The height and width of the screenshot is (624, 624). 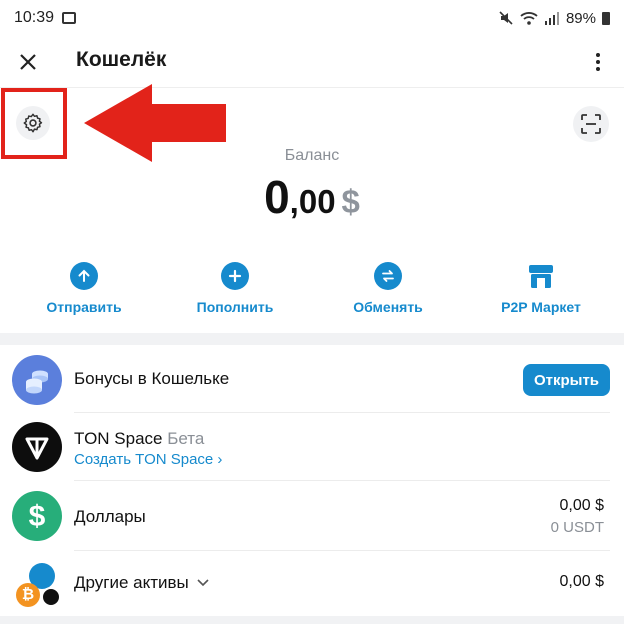 I want to click on dollars-title: Доллары, so click(x=110, y=516).